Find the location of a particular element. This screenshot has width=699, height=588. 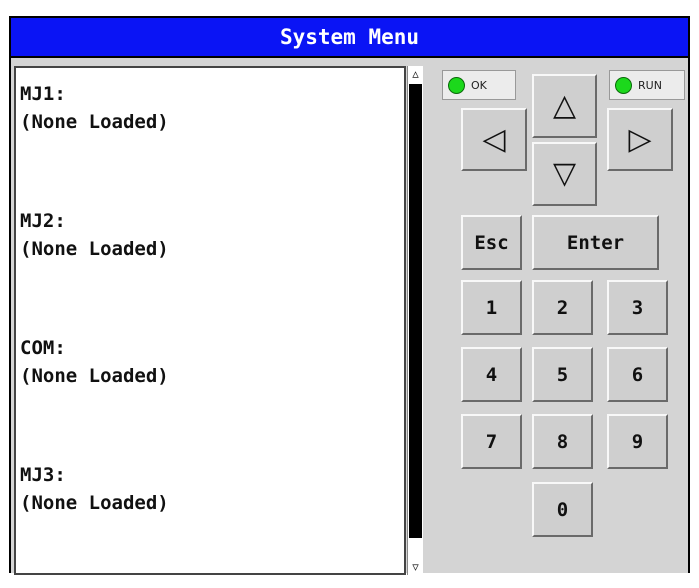

arrow-right-icon: ▷ is located at coordinates (640, 139).